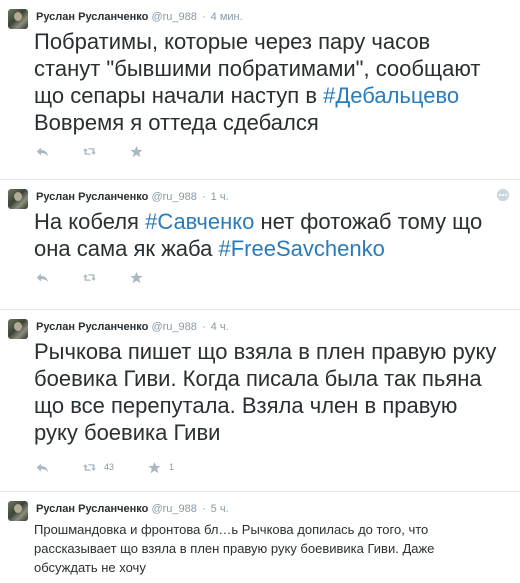 This screenshot has width=520, height=583. What do you see at coordinates (272, 17) in the screenshot?
I see `tweet-header: Руслан Русланченко @ru_988 · 4 мин.` at bounding box center [272, 17].